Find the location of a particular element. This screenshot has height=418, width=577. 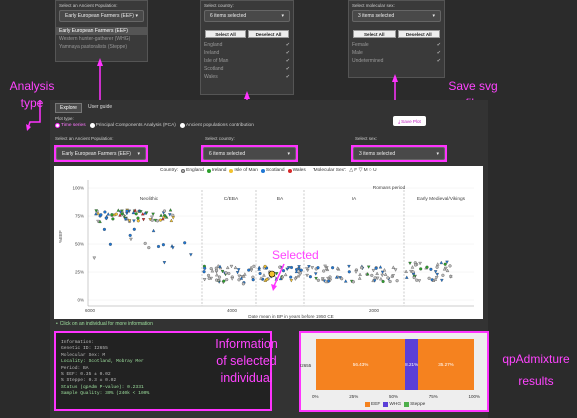

qpadm-segment-eef: 56.43% is located at coordinates (361, 364).